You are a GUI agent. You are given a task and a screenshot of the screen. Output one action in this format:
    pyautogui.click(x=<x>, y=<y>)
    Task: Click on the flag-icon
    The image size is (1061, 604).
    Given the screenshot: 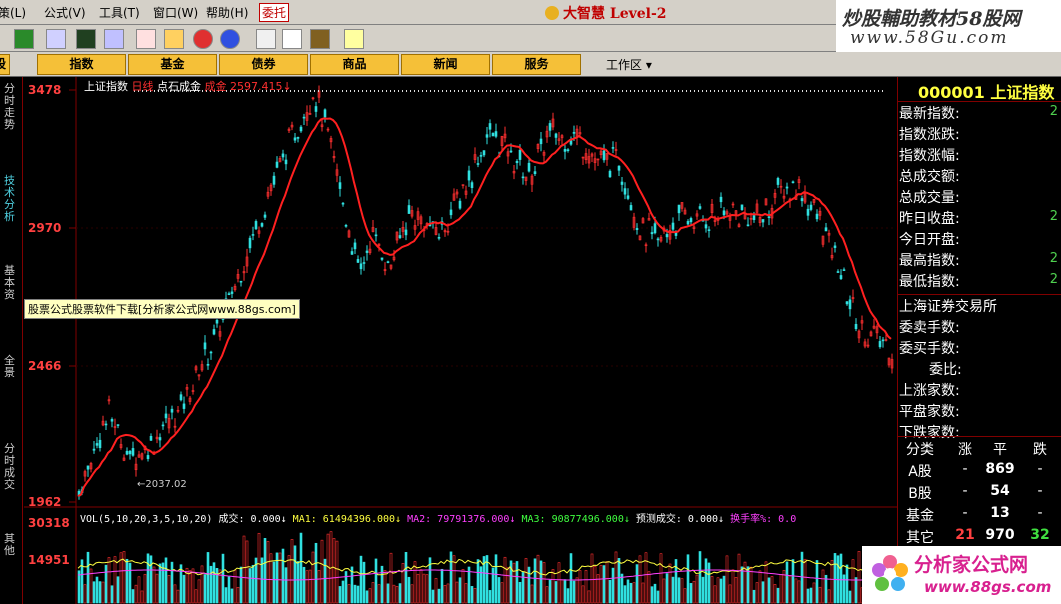 What is the action you would take?
    pyautogui.click(x=24, y=39)
    